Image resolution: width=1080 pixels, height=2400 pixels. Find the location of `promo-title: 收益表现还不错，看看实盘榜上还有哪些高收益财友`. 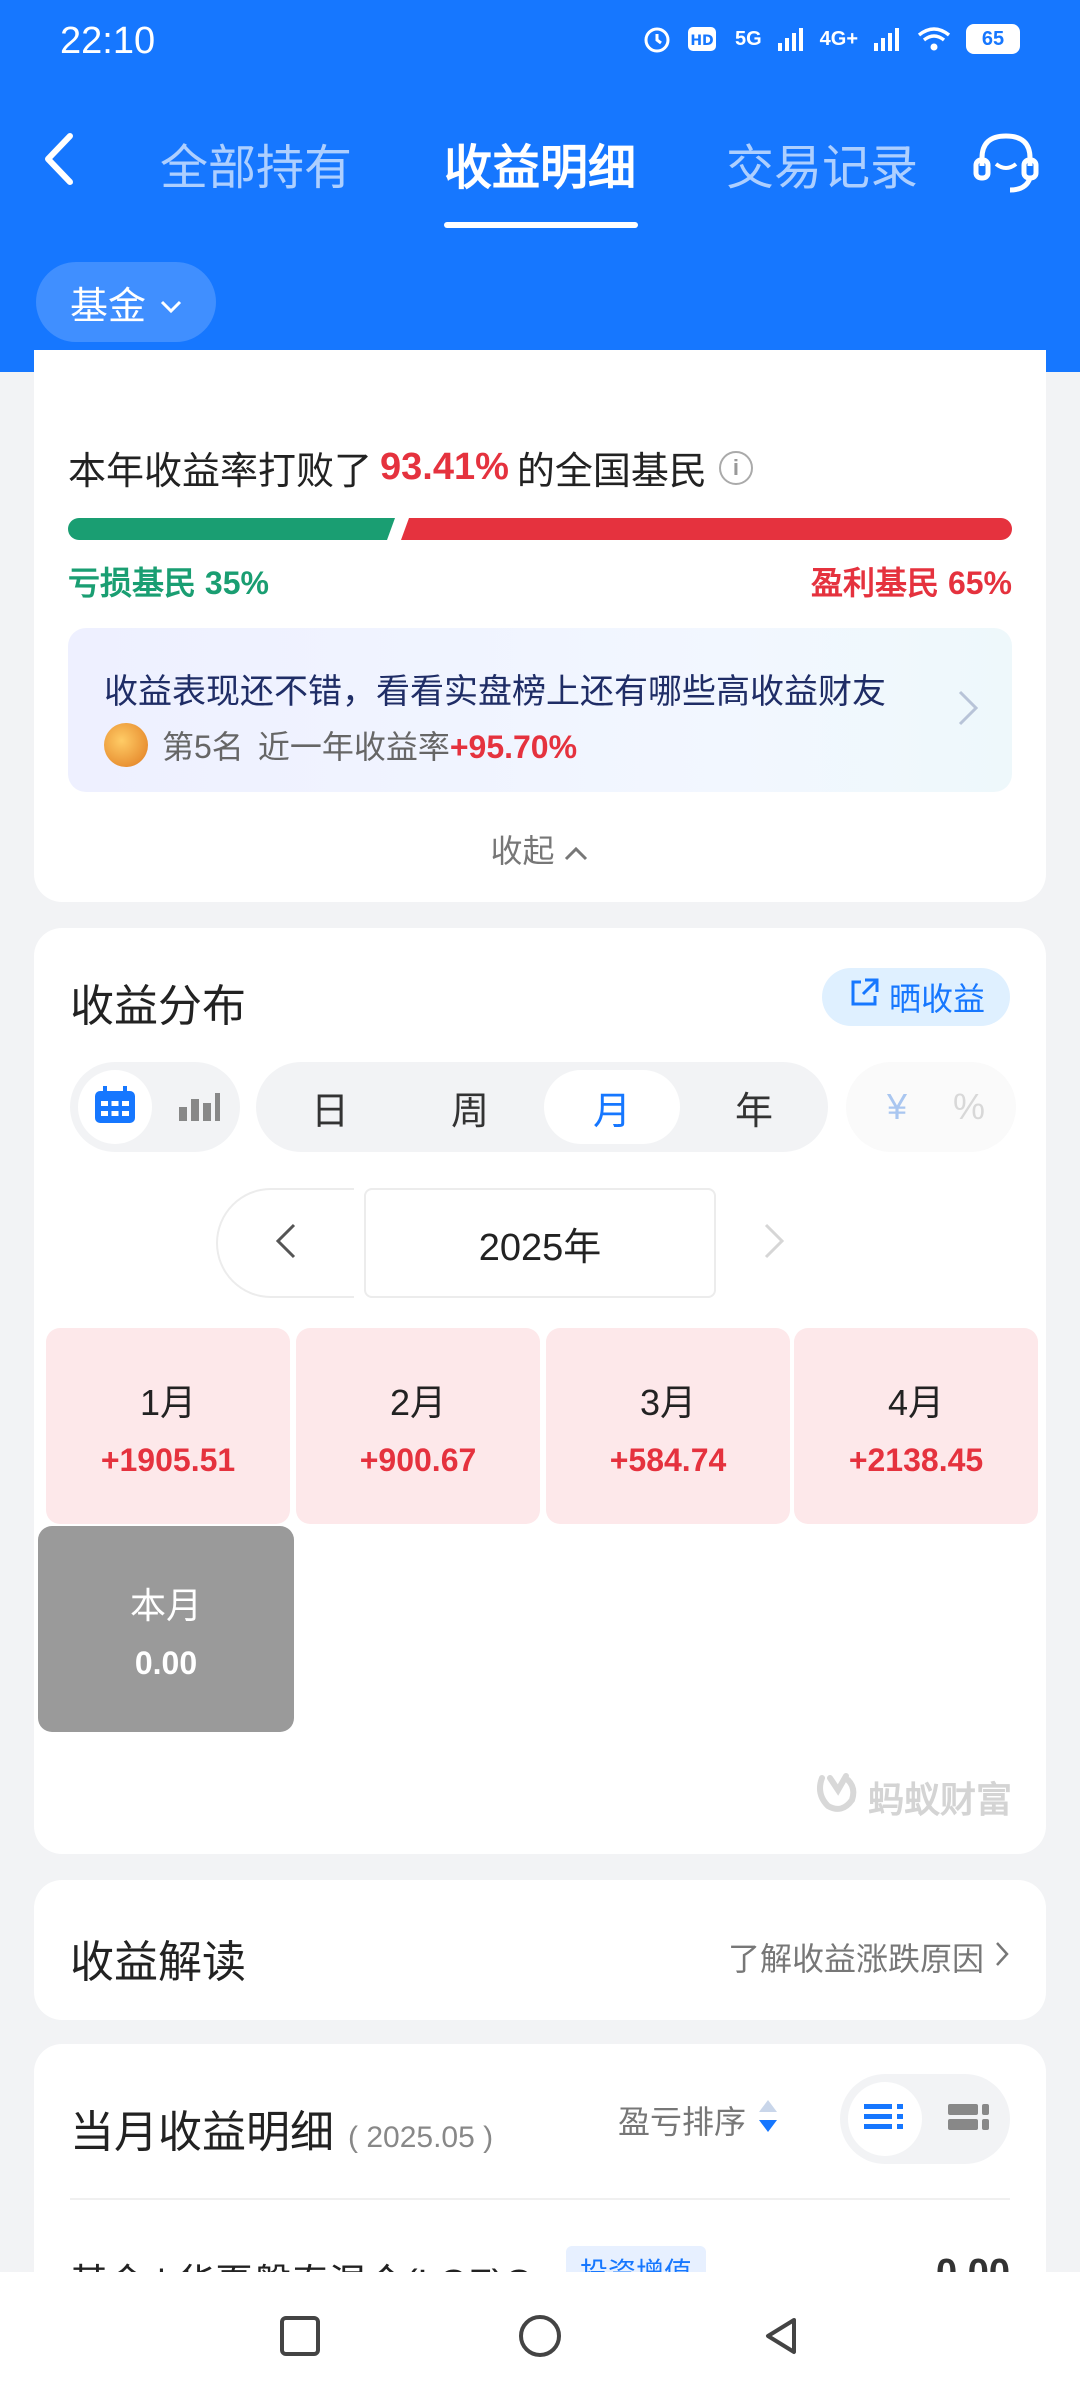

promo-title: 收益表现还不错，看看实盘榜上还有哪些高收益财友 is located at coordinates (495, 692).